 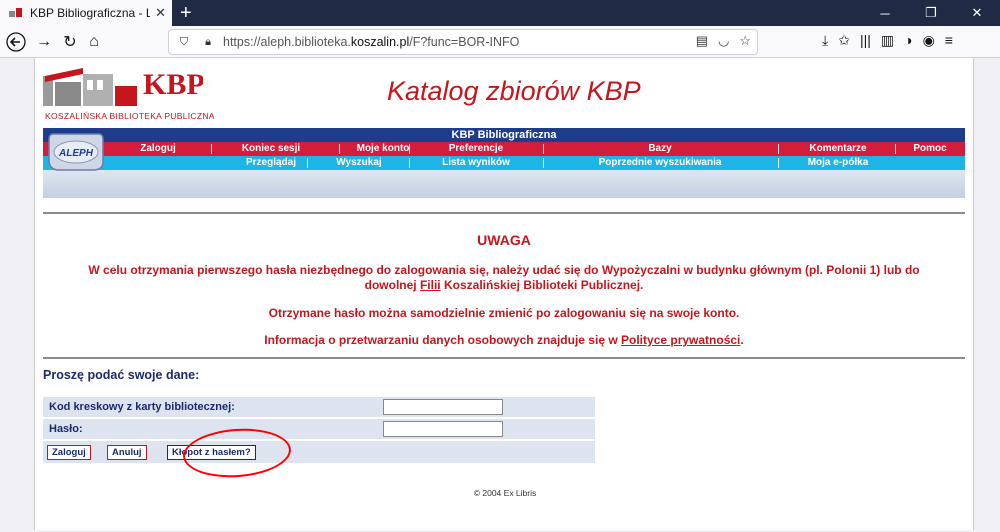 What do you see at coordinates (66, 429) in the screenshot?
I see `password-label: Hasło:` at bounding box center [66, 429].